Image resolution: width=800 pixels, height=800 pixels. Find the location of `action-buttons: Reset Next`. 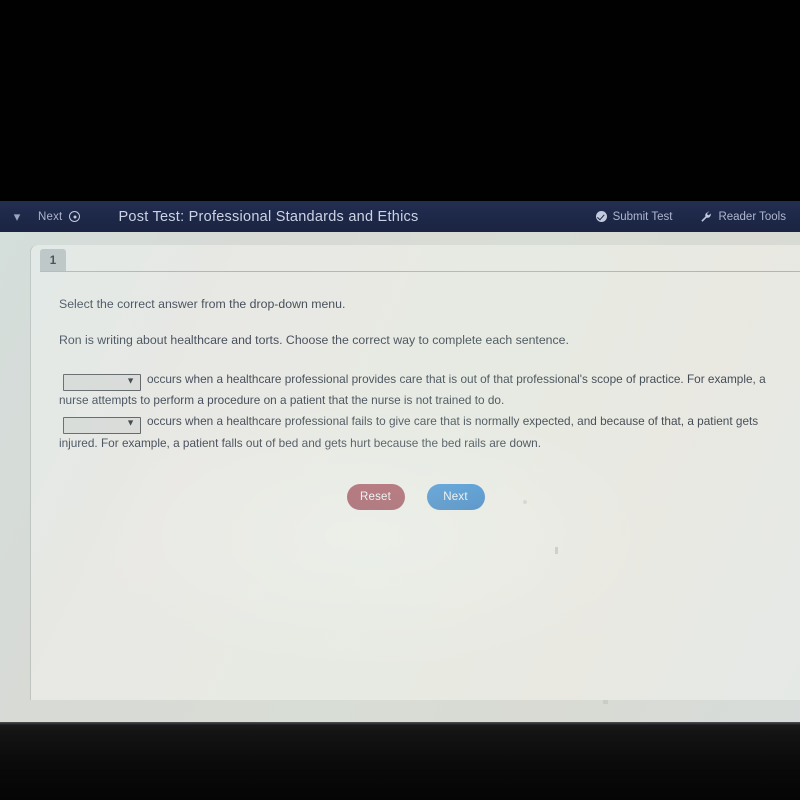

action-buttons: Reset Next is located at coordinates (415, 497).